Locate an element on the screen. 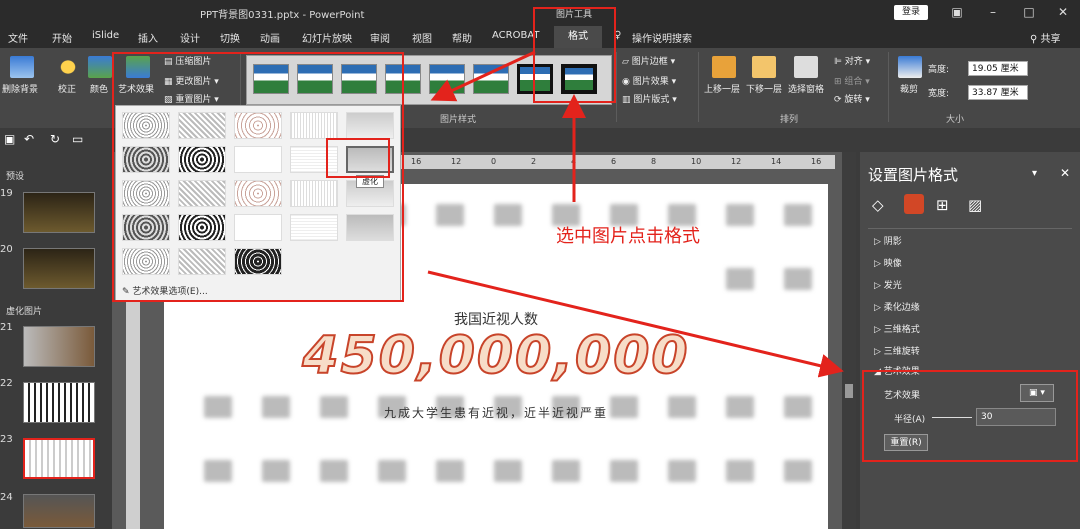 The height and width of the screenshot is (529, 1080). effects-icon: ◉ is located at coordinates (626, 82).